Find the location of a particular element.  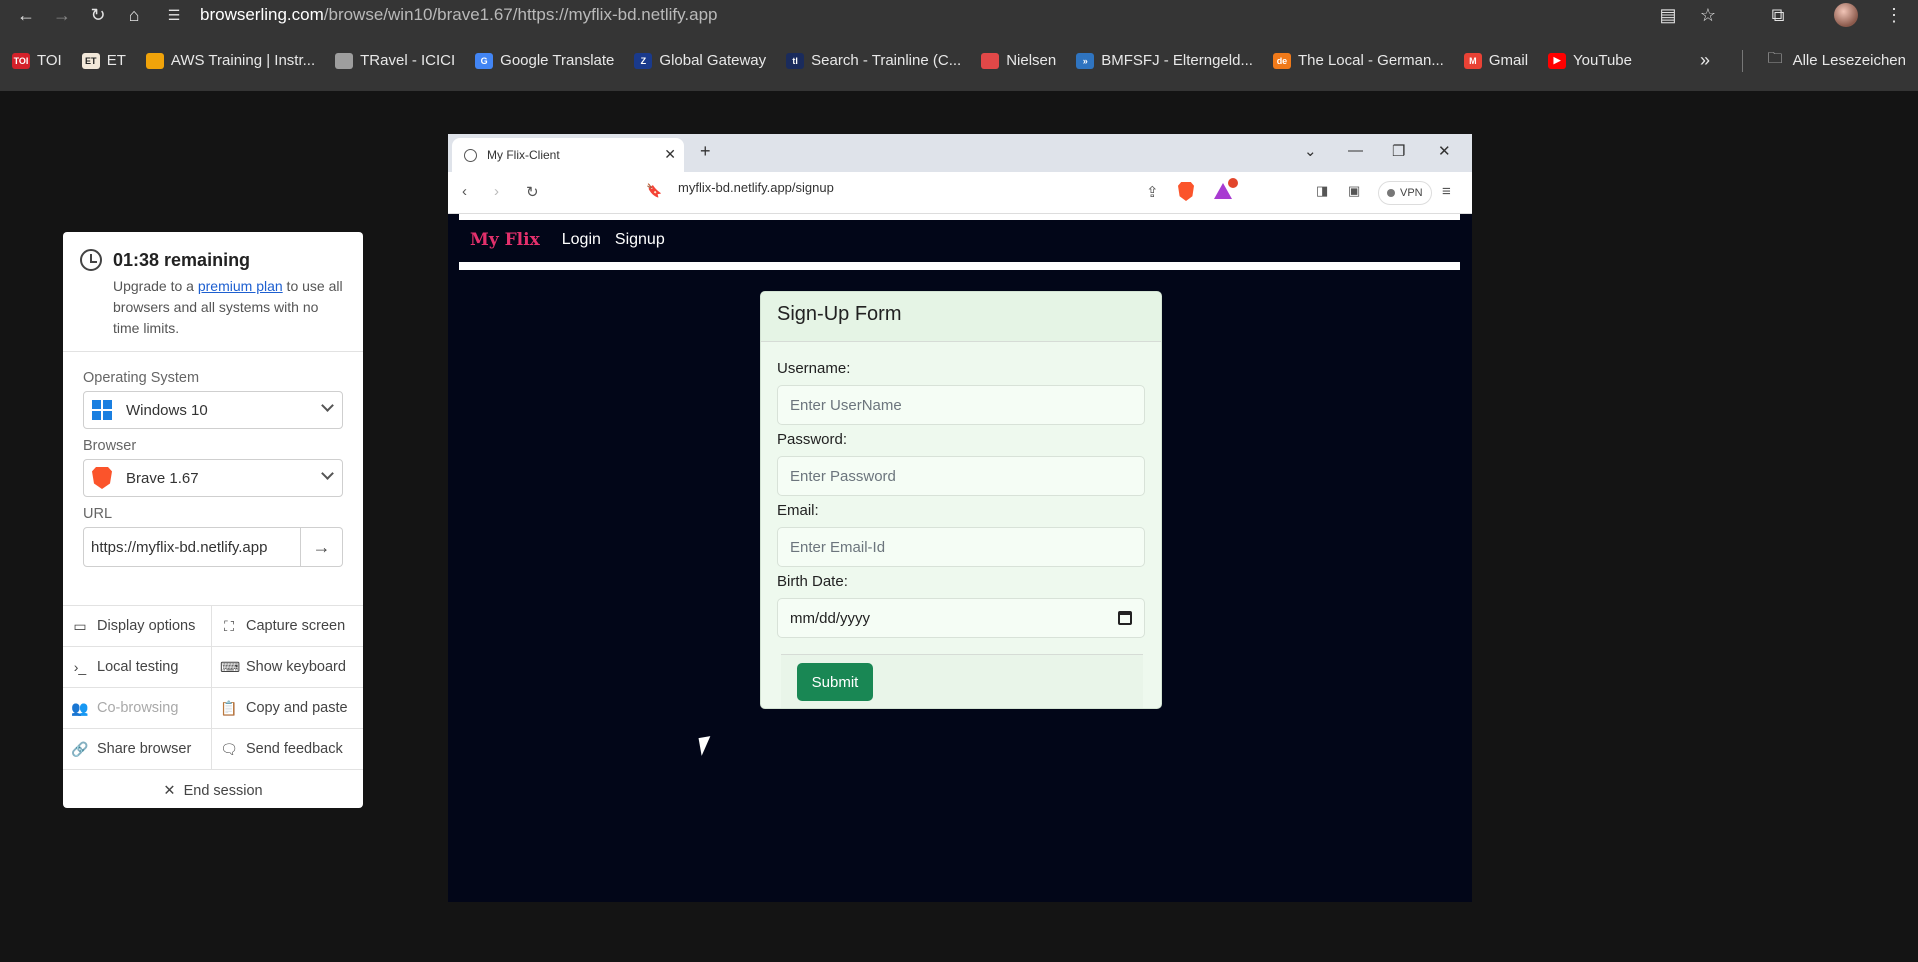

copy-and-paste-button: 📋 Copy and paste is located at coordinates (287, 708).